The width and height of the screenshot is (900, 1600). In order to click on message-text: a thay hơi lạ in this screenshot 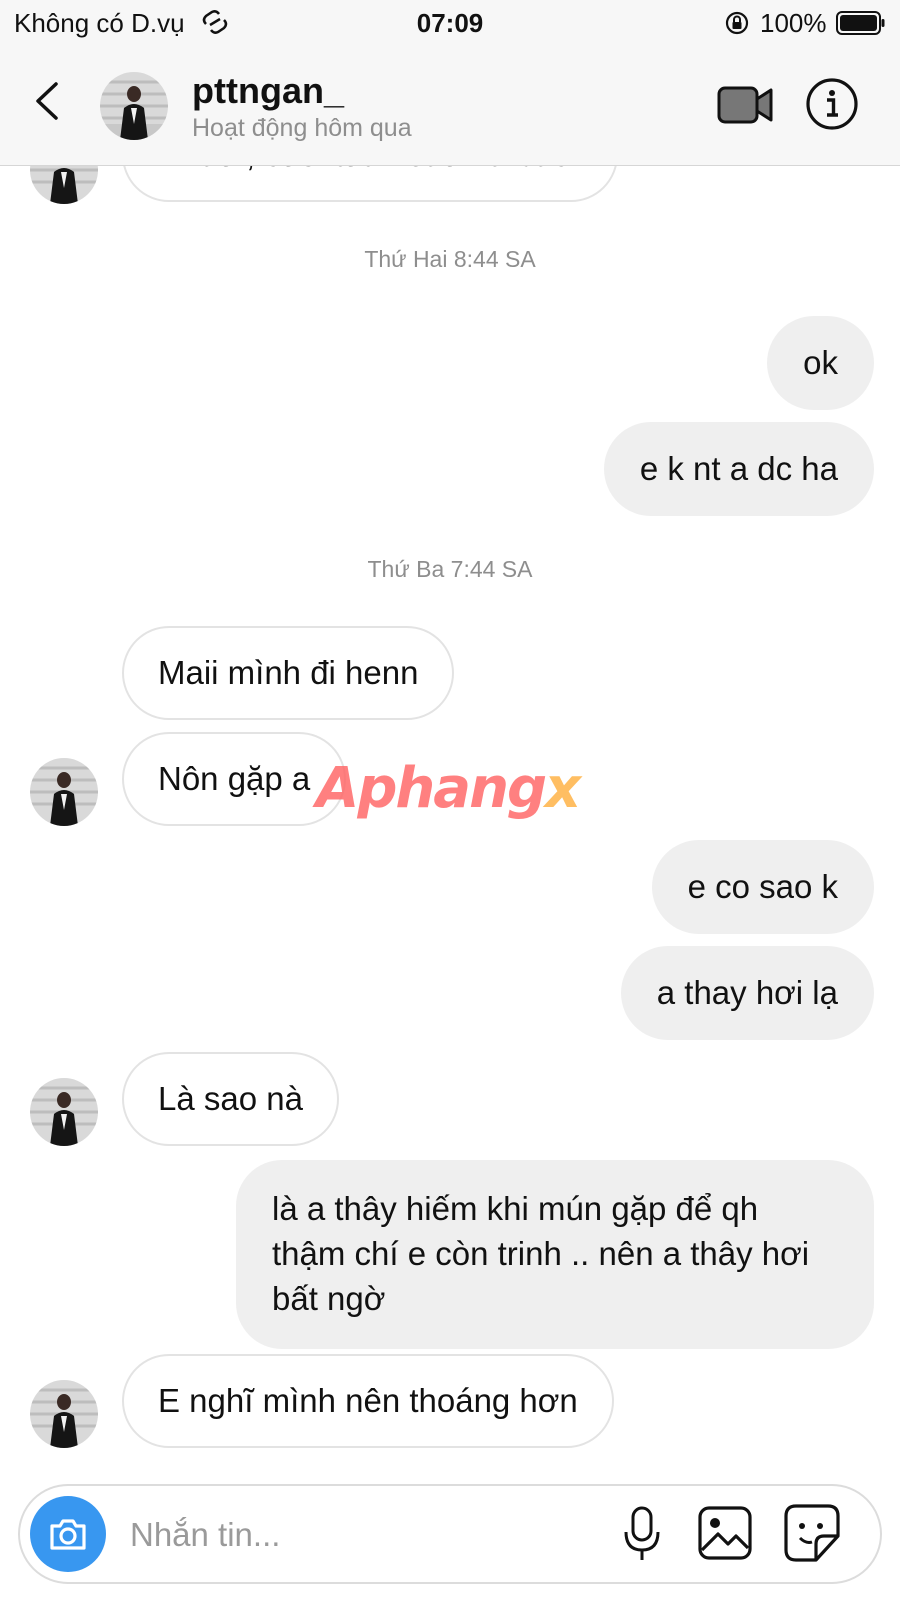, I will do `click(747, 992)`.